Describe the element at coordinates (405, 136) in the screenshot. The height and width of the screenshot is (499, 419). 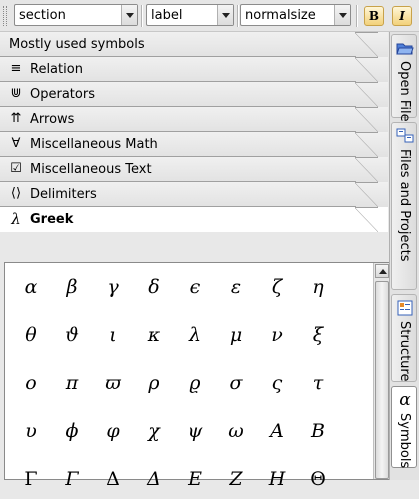
I see `files-icon` at that location.